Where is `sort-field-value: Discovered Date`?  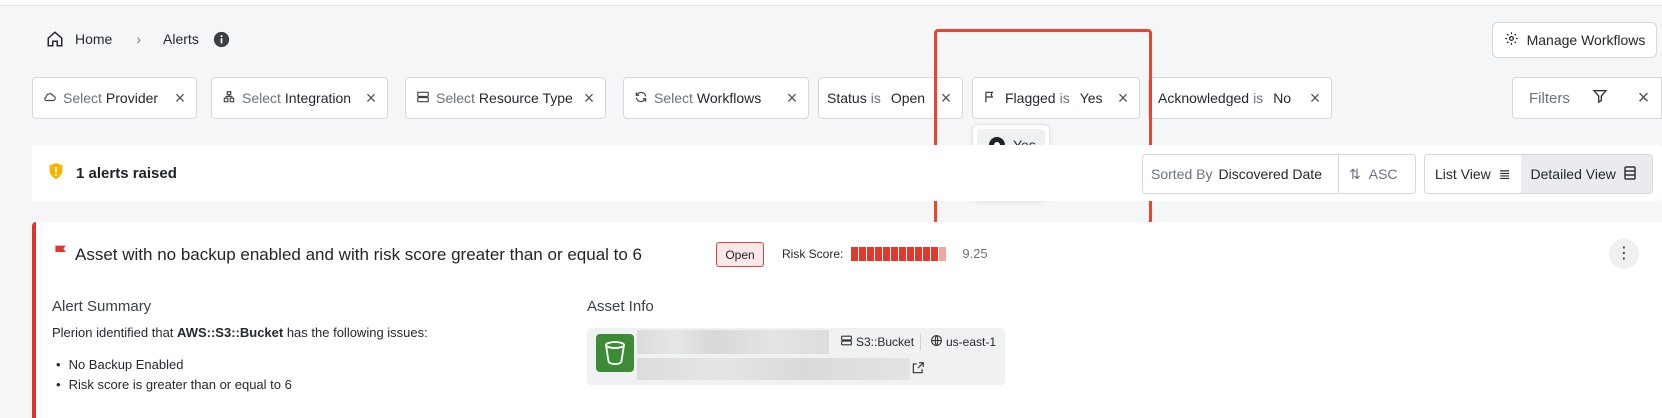
sort-field-value: Discovered Date is located at coordinates (1270, 174).